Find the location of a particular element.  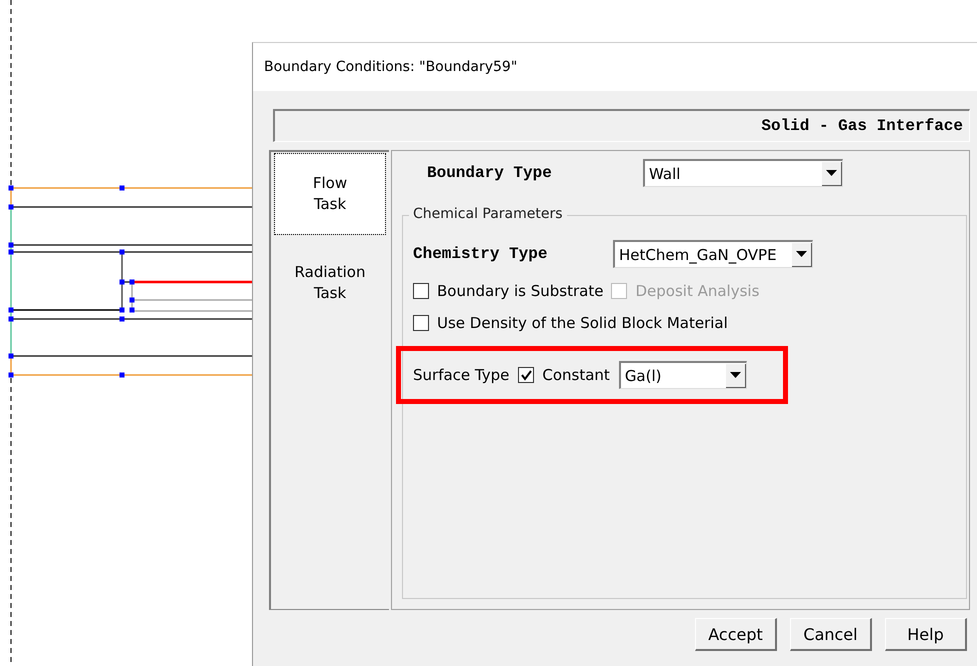

checkbox-label: Use Density of the Solid Block Material is located at coordinates (582, 323).